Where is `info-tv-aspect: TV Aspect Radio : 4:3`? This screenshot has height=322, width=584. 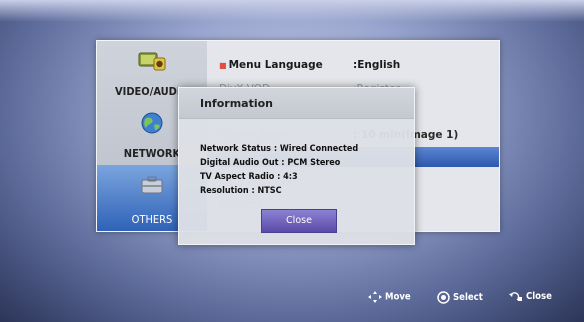
info-tv-aspect: TV Aspect Radio : 4:3 is located at coordinates (249, 177).